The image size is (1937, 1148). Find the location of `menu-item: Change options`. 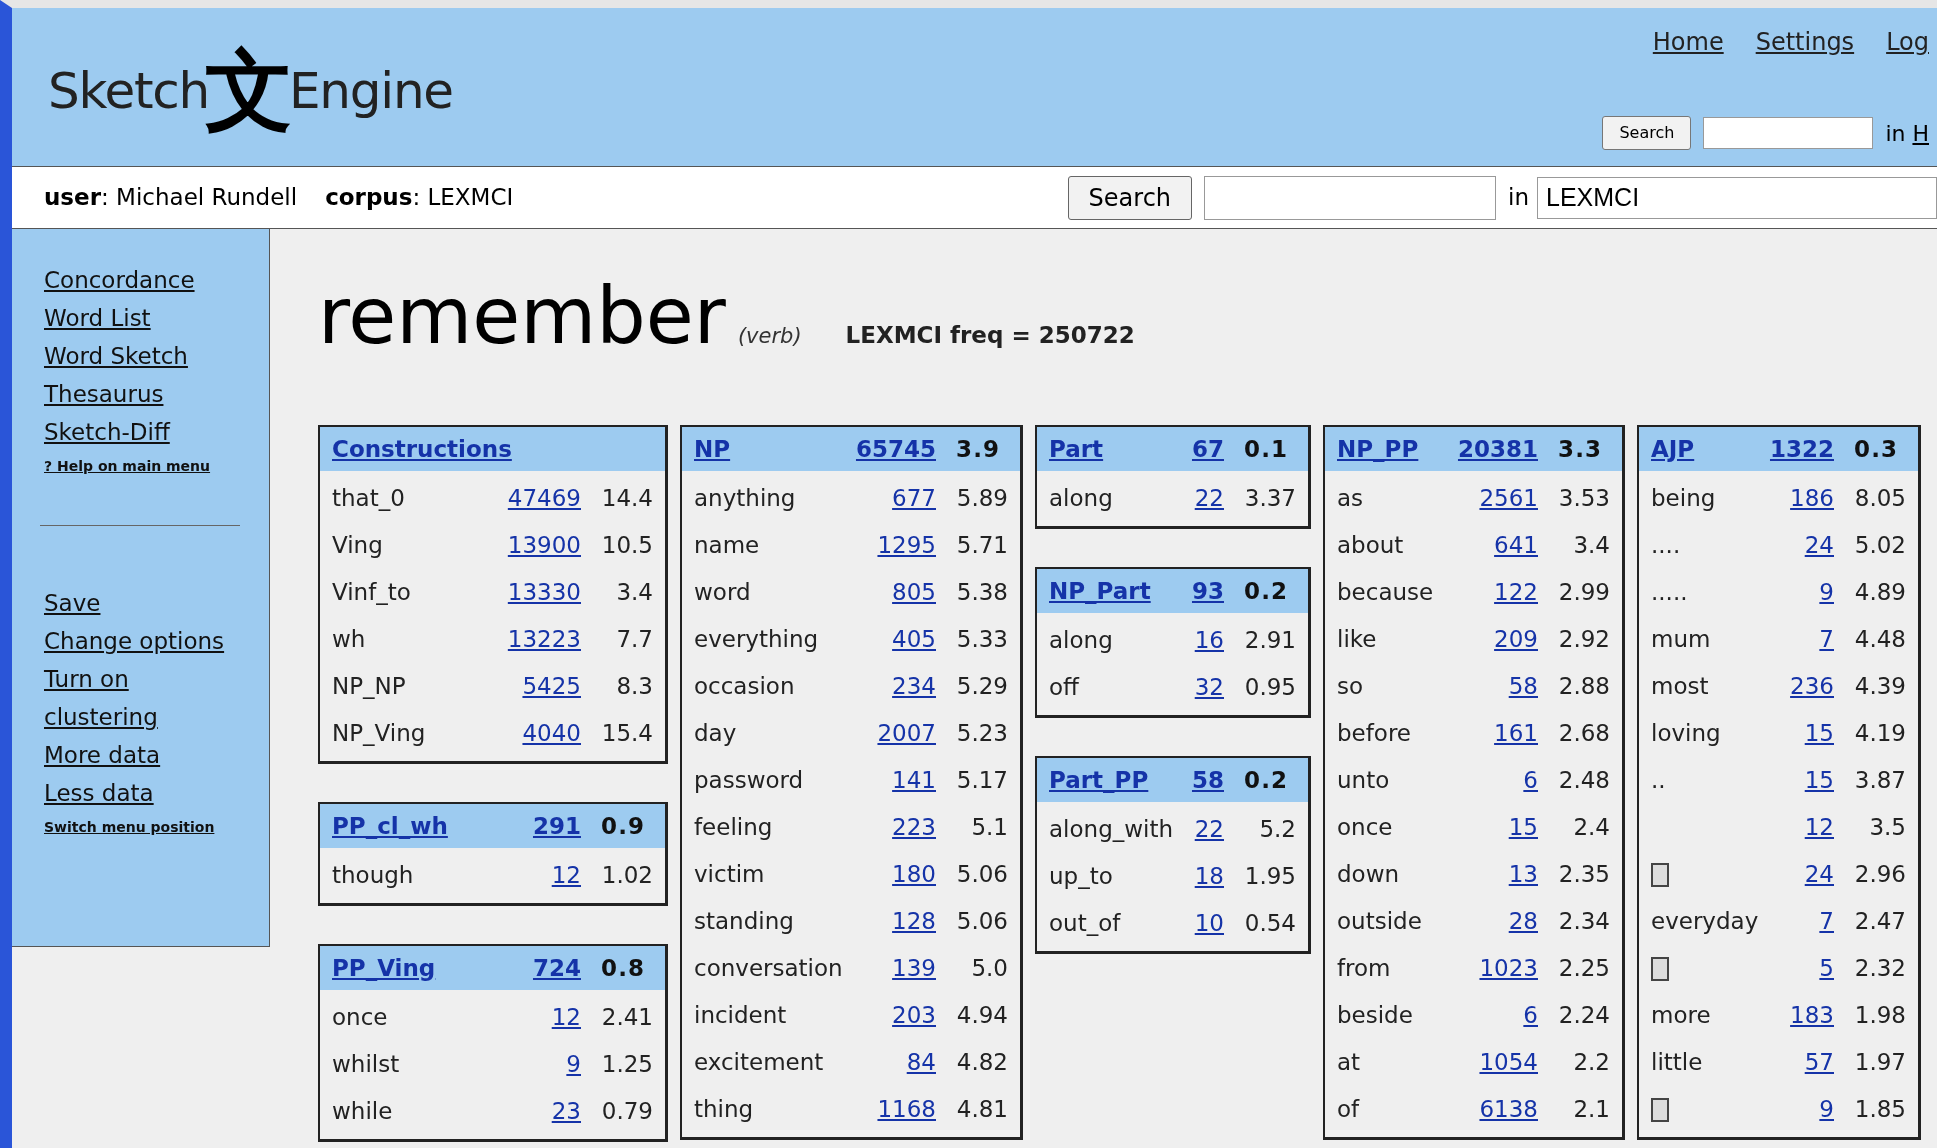

menu-item: Change options is located at coordinates (134, 641).